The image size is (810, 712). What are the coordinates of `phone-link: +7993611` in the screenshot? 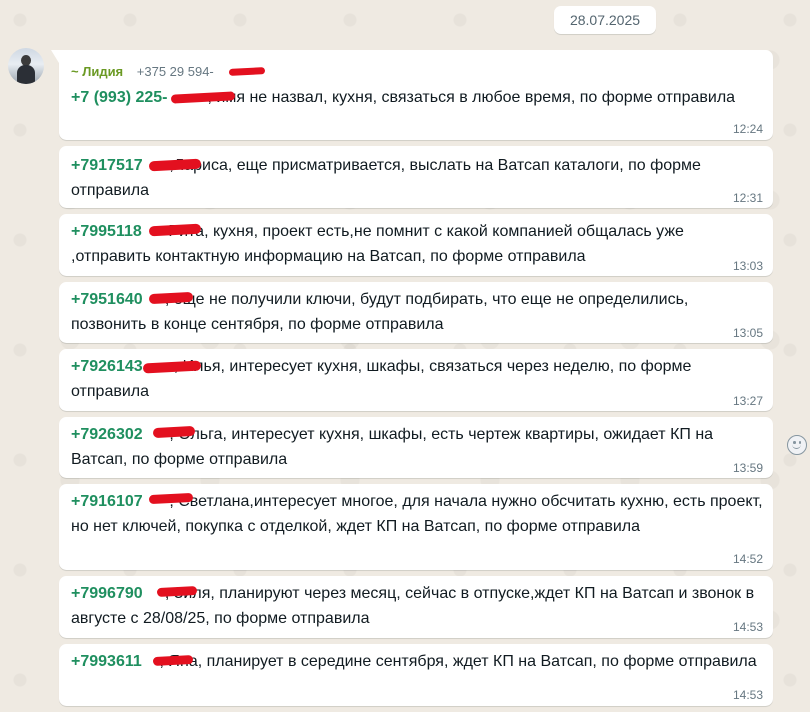 It's located at (106, 661).